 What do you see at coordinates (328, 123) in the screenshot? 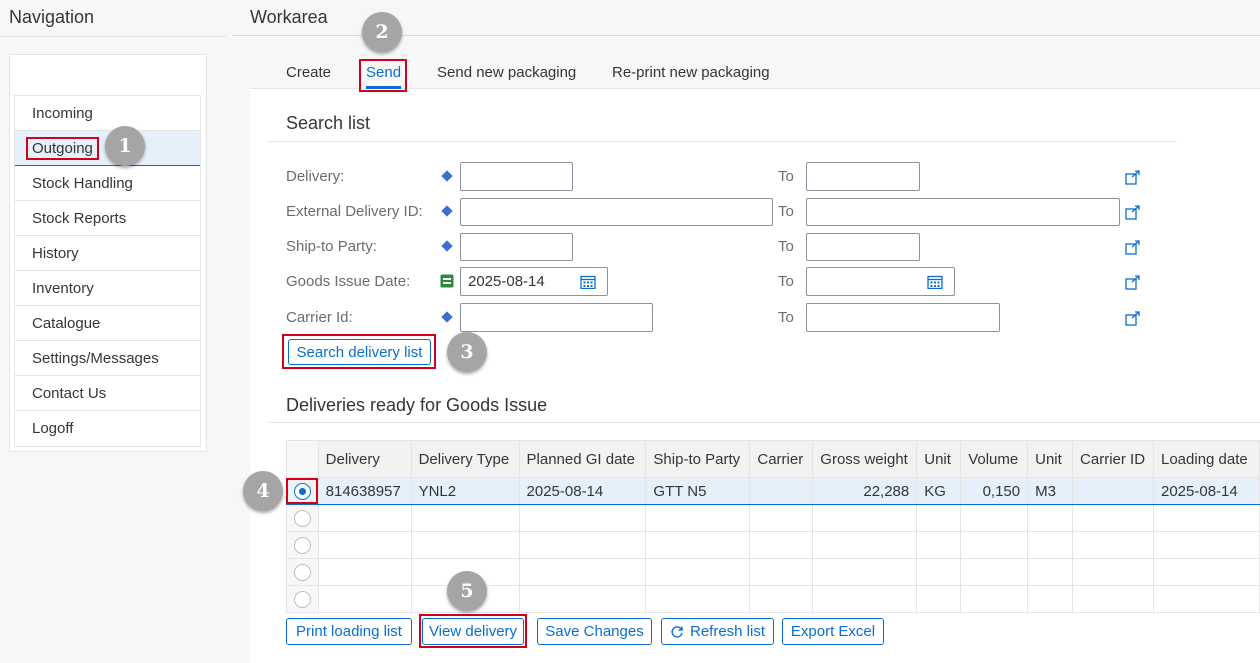
I see `search-list-title: Search list` at bounding box center [328, 123].